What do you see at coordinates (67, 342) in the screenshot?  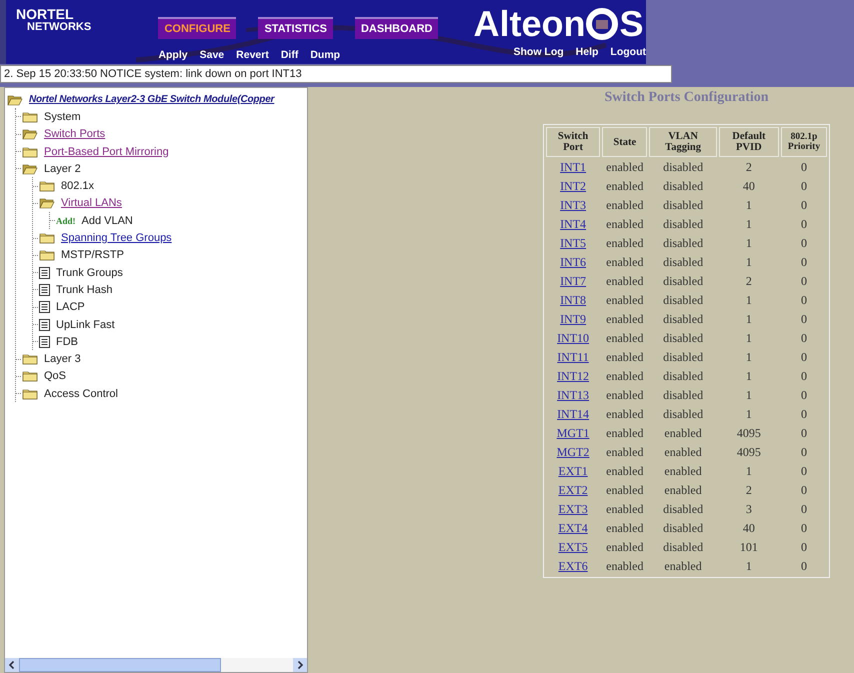 I see `tree-item: FDB` at bounding box center [67, 342].